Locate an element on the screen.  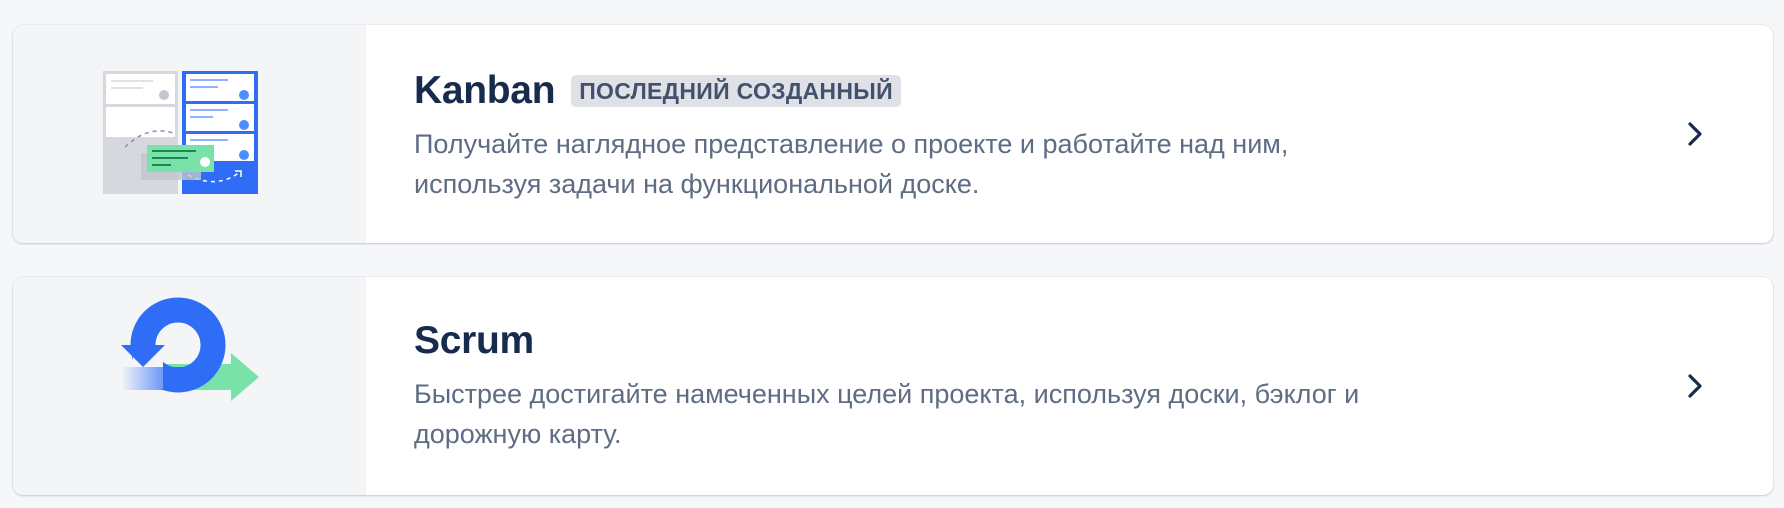
kanban-title: Kanban is located at coordinates (485, 90).